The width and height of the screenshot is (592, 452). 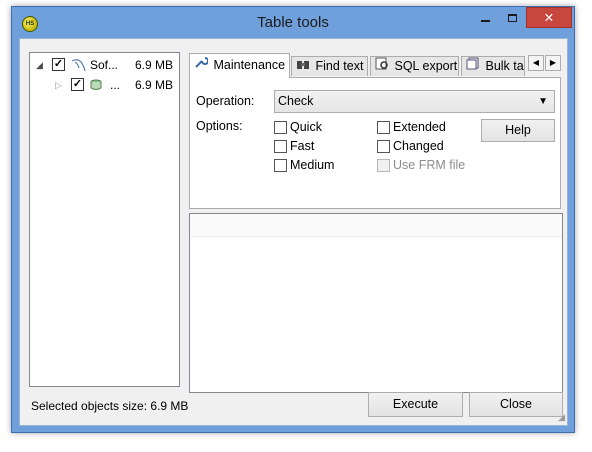 I want to click on maximize-icon, so click(x=512, y=17).